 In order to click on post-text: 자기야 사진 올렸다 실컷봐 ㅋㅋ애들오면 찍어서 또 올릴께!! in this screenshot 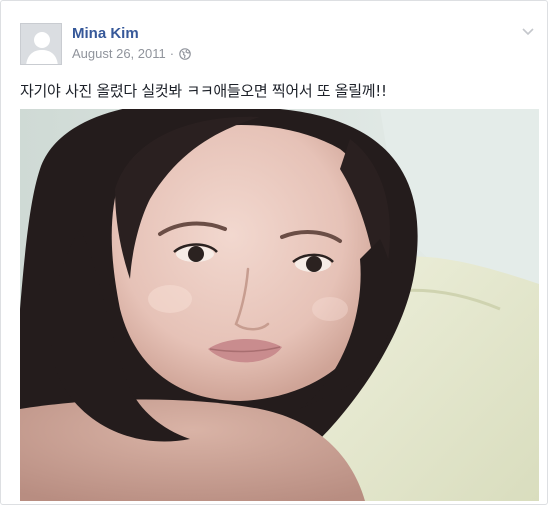, I will do `click(203, 91)`.